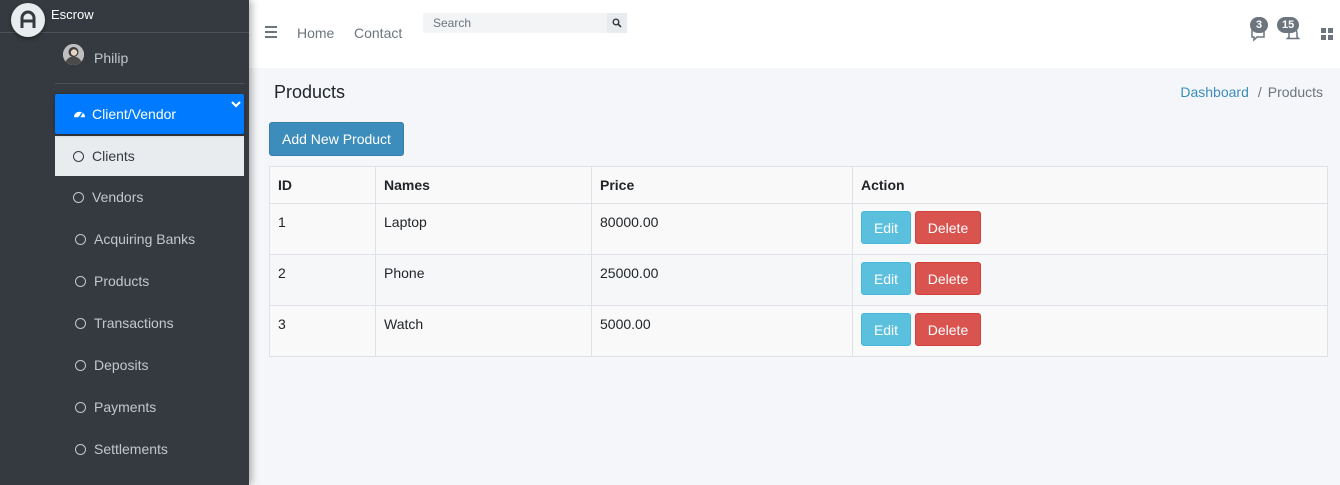  What do you see at coordinates (722, 229) in the screenshot?
I see `cell-price: 80000.00` at bounding box center [722, 229].